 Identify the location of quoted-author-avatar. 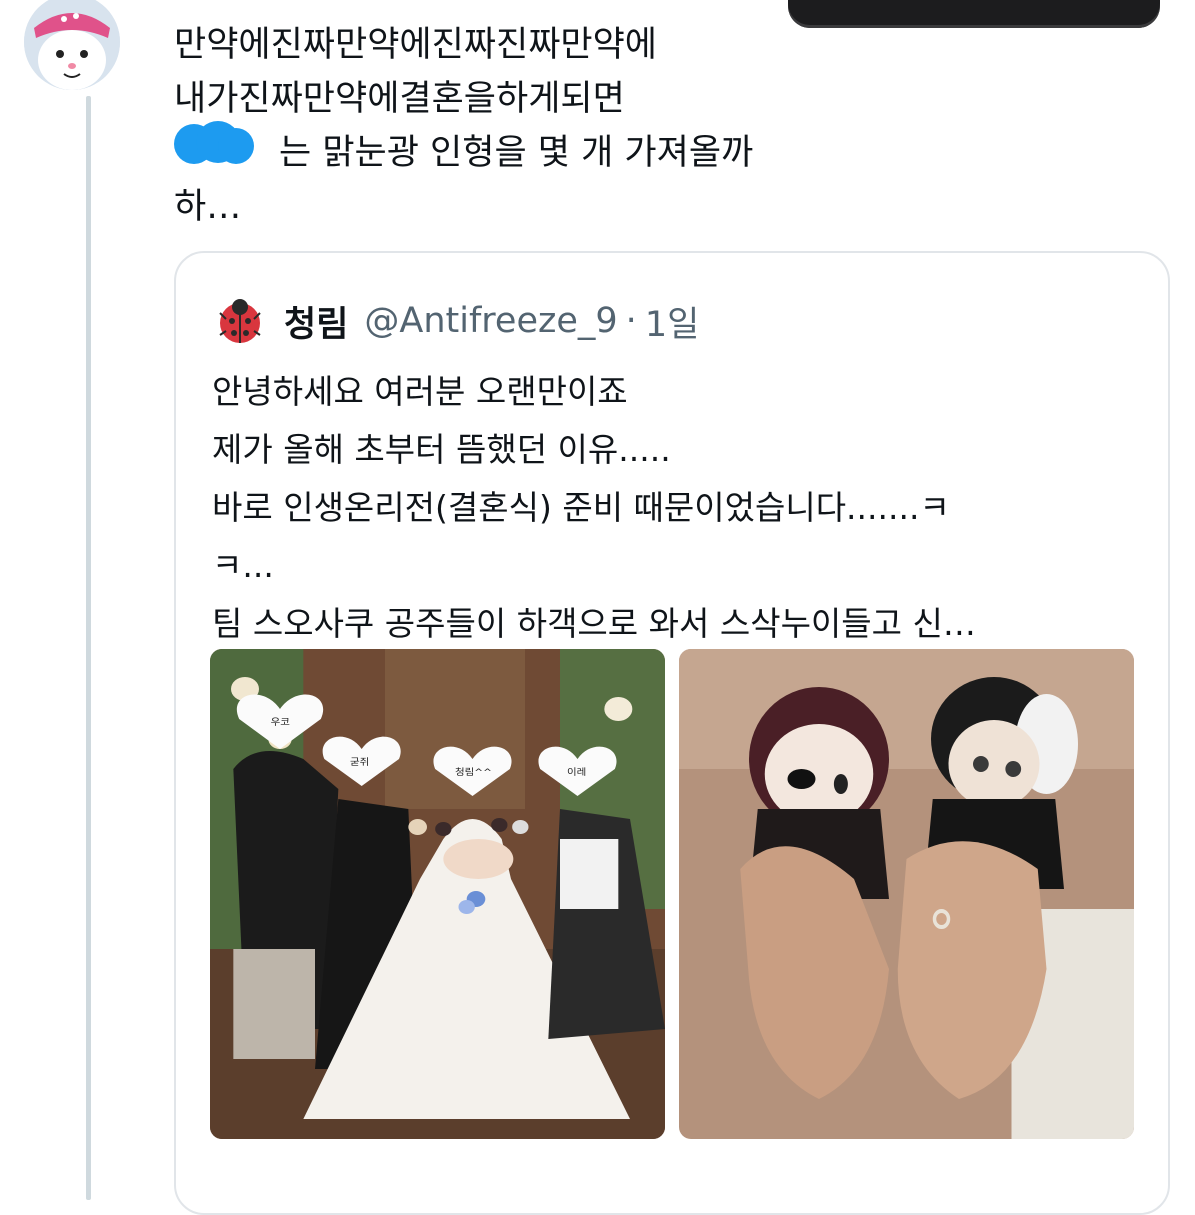
(240, 321).